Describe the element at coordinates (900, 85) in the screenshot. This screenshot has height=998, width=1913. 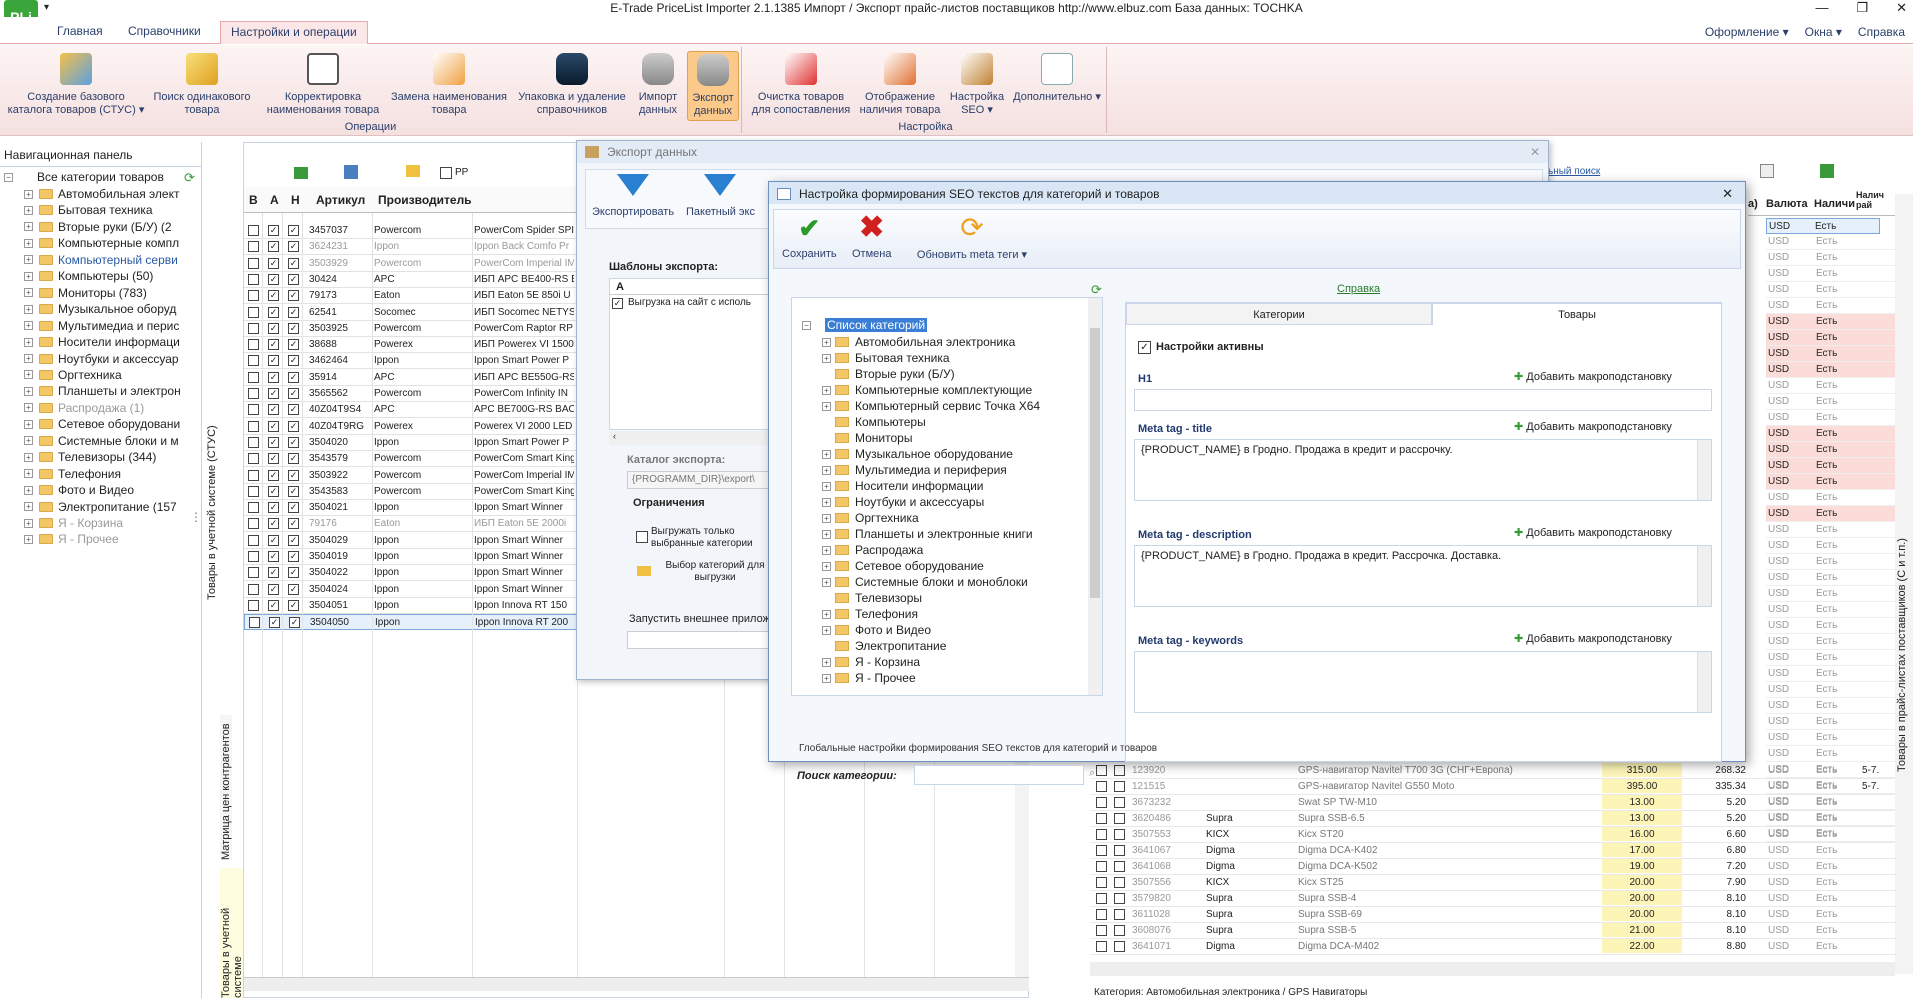
I see `show-availability-button: Отображение наличия товара` at that location.